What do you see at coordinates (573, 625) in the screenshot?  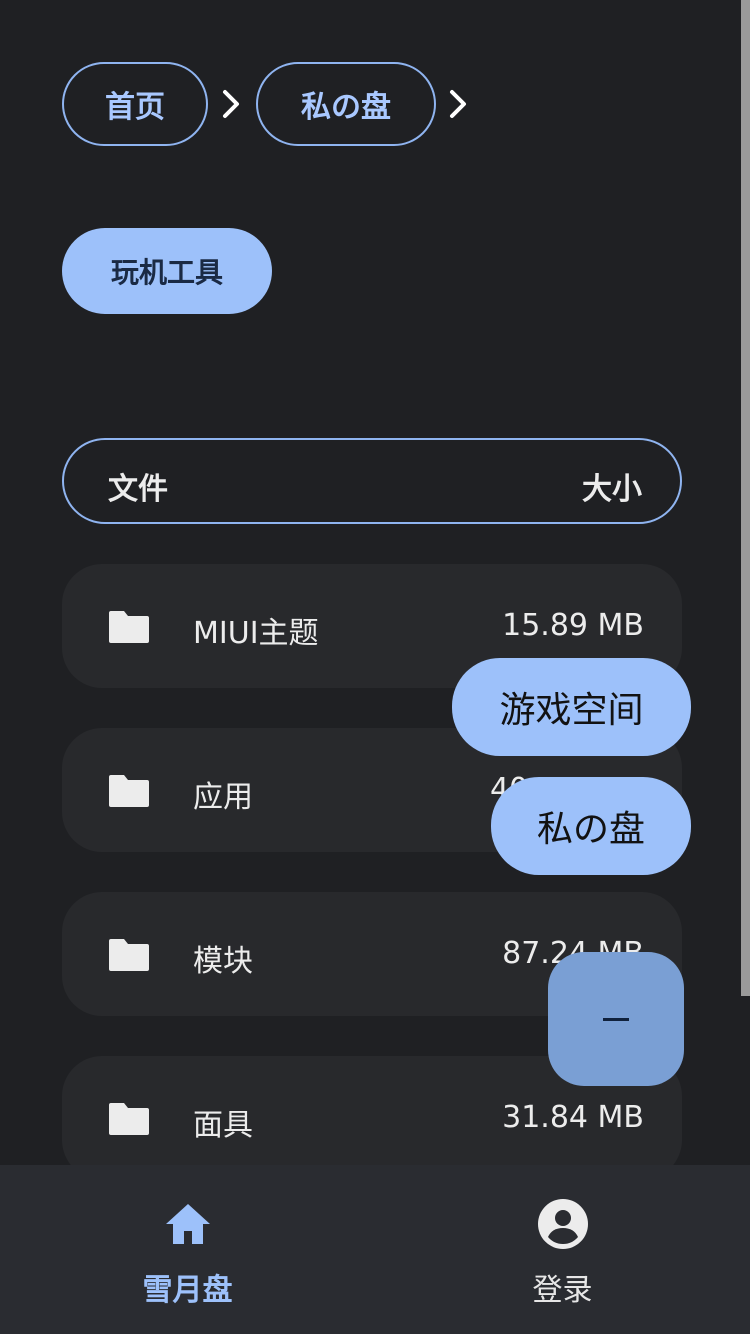 I see `file-size: 15.89 MB` at bounding box center [573, 625].